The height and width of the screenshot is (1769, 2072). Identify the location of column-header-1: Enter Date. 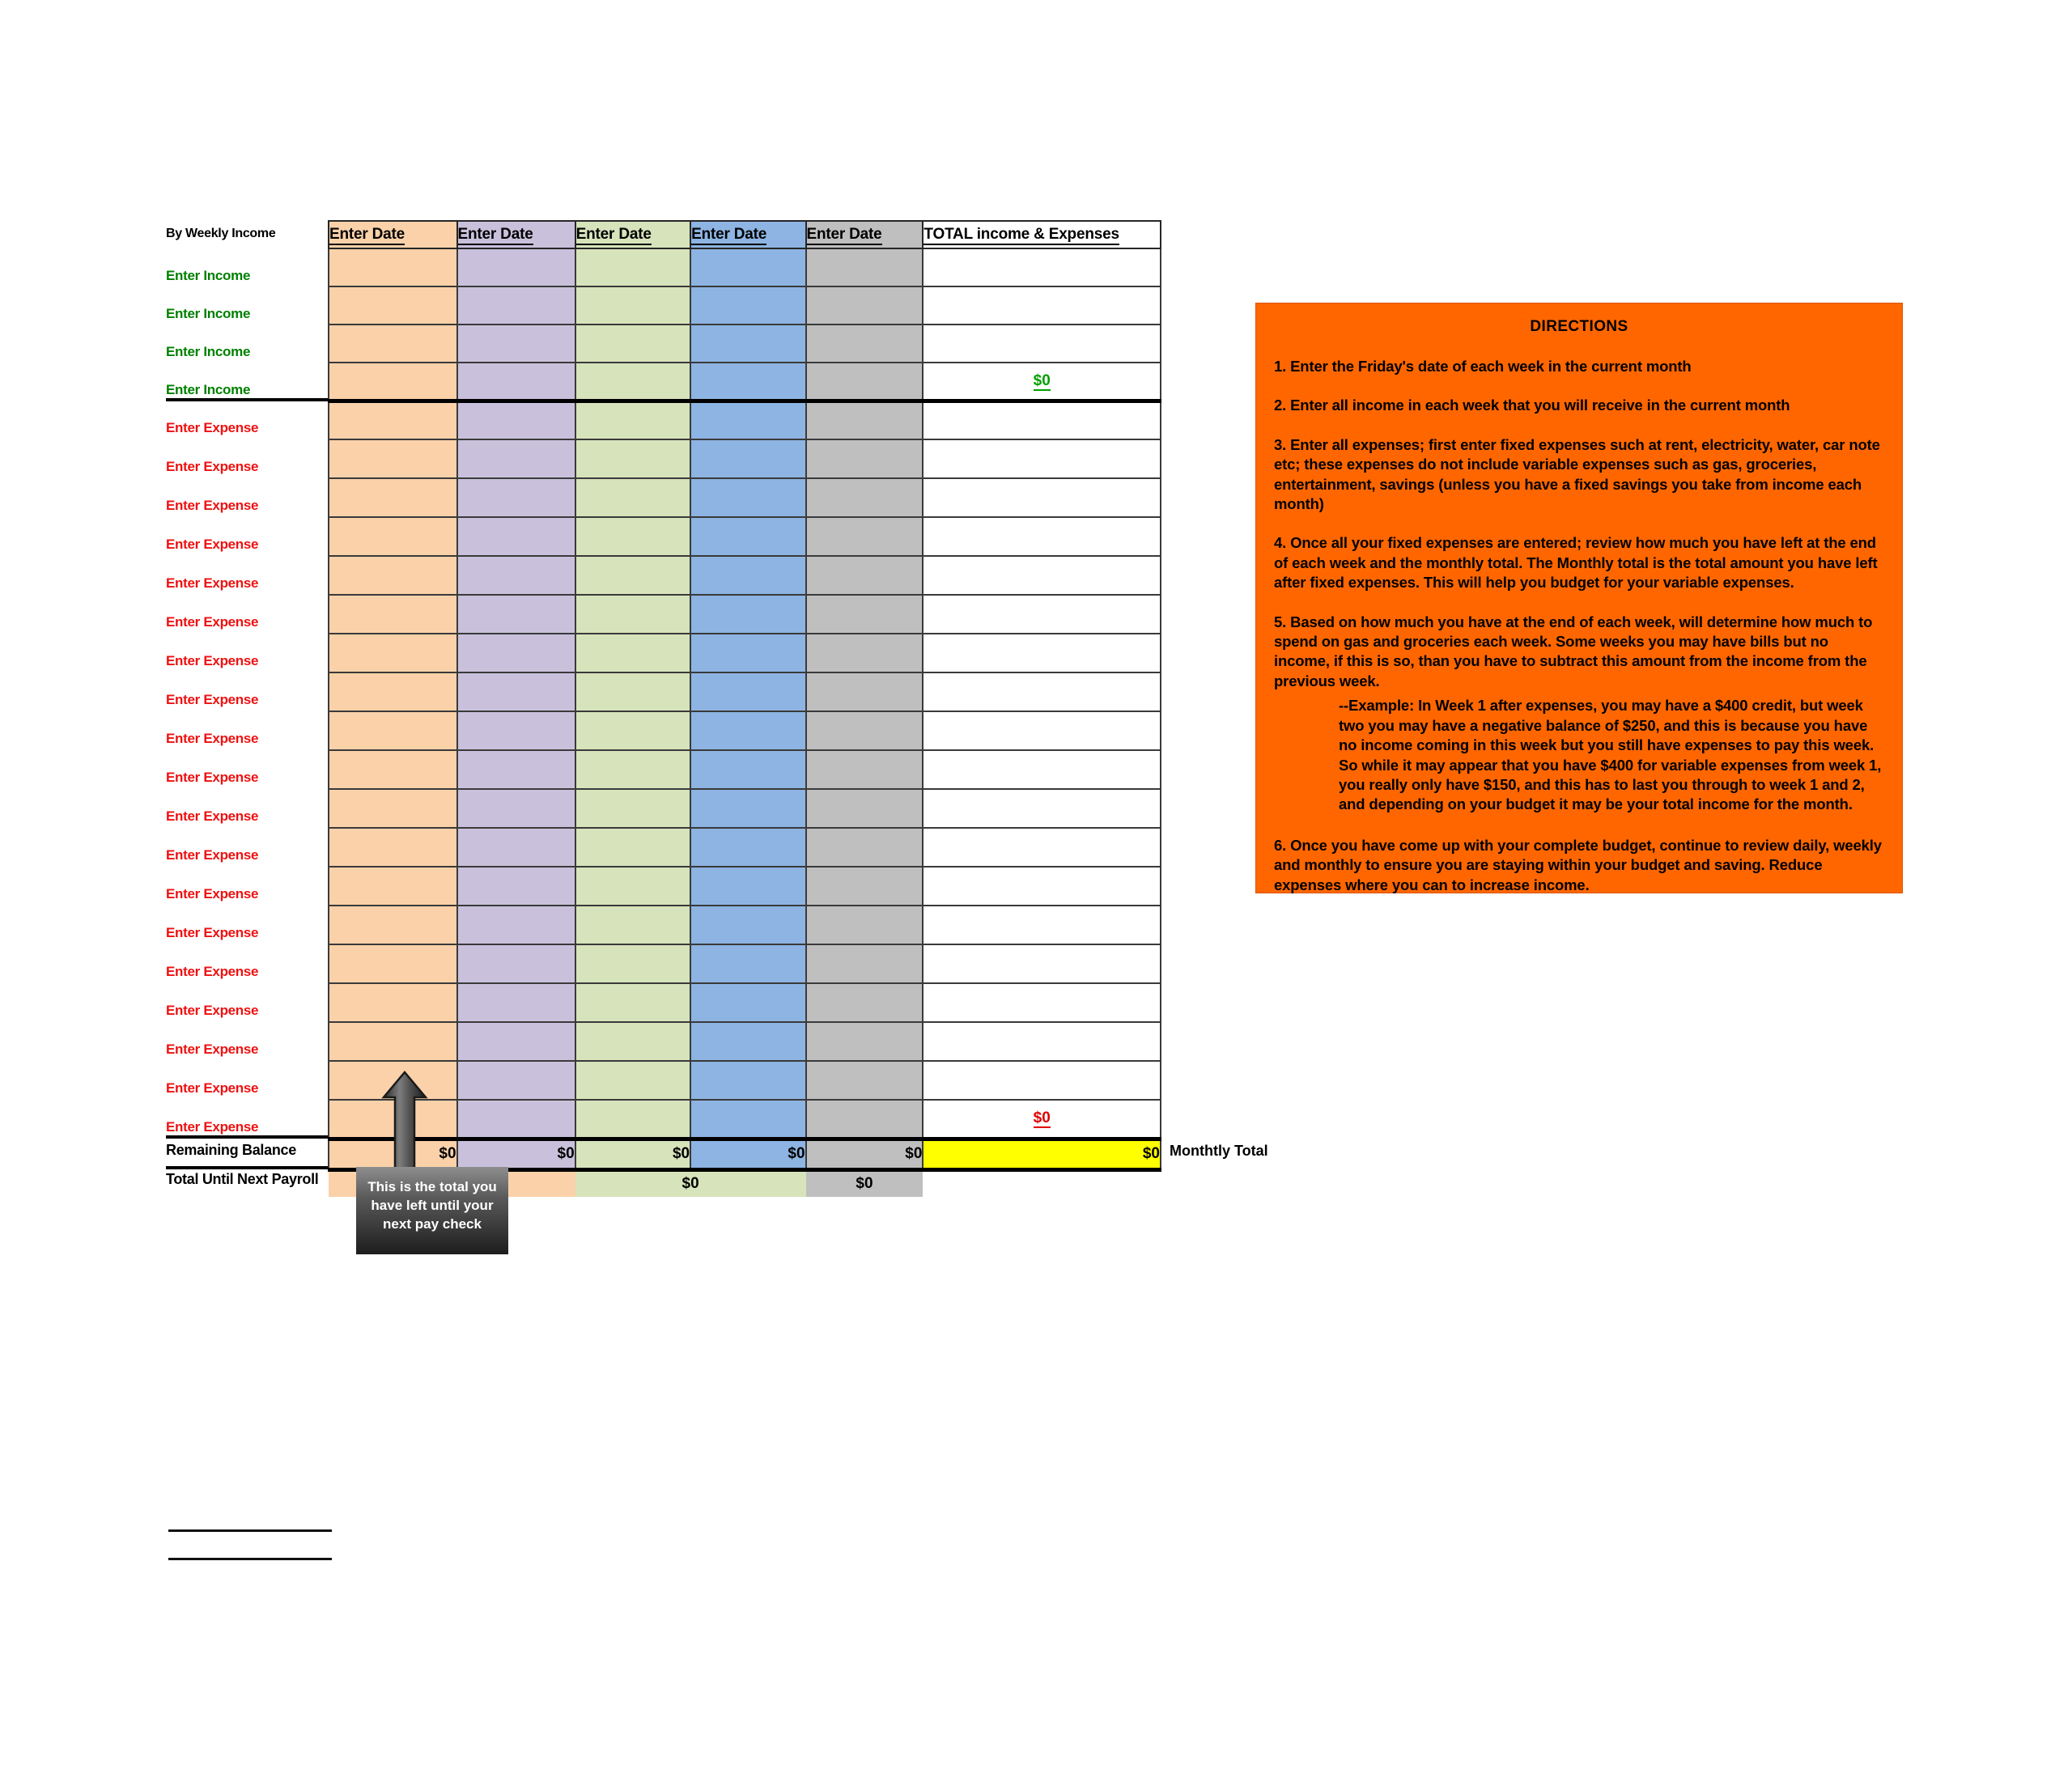
(393, 235).